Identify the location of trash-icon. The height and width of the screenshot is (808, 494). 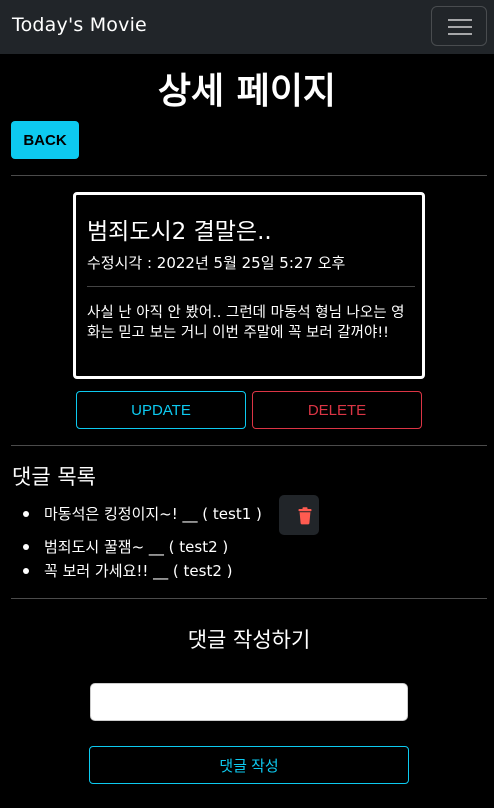
(305, 523).